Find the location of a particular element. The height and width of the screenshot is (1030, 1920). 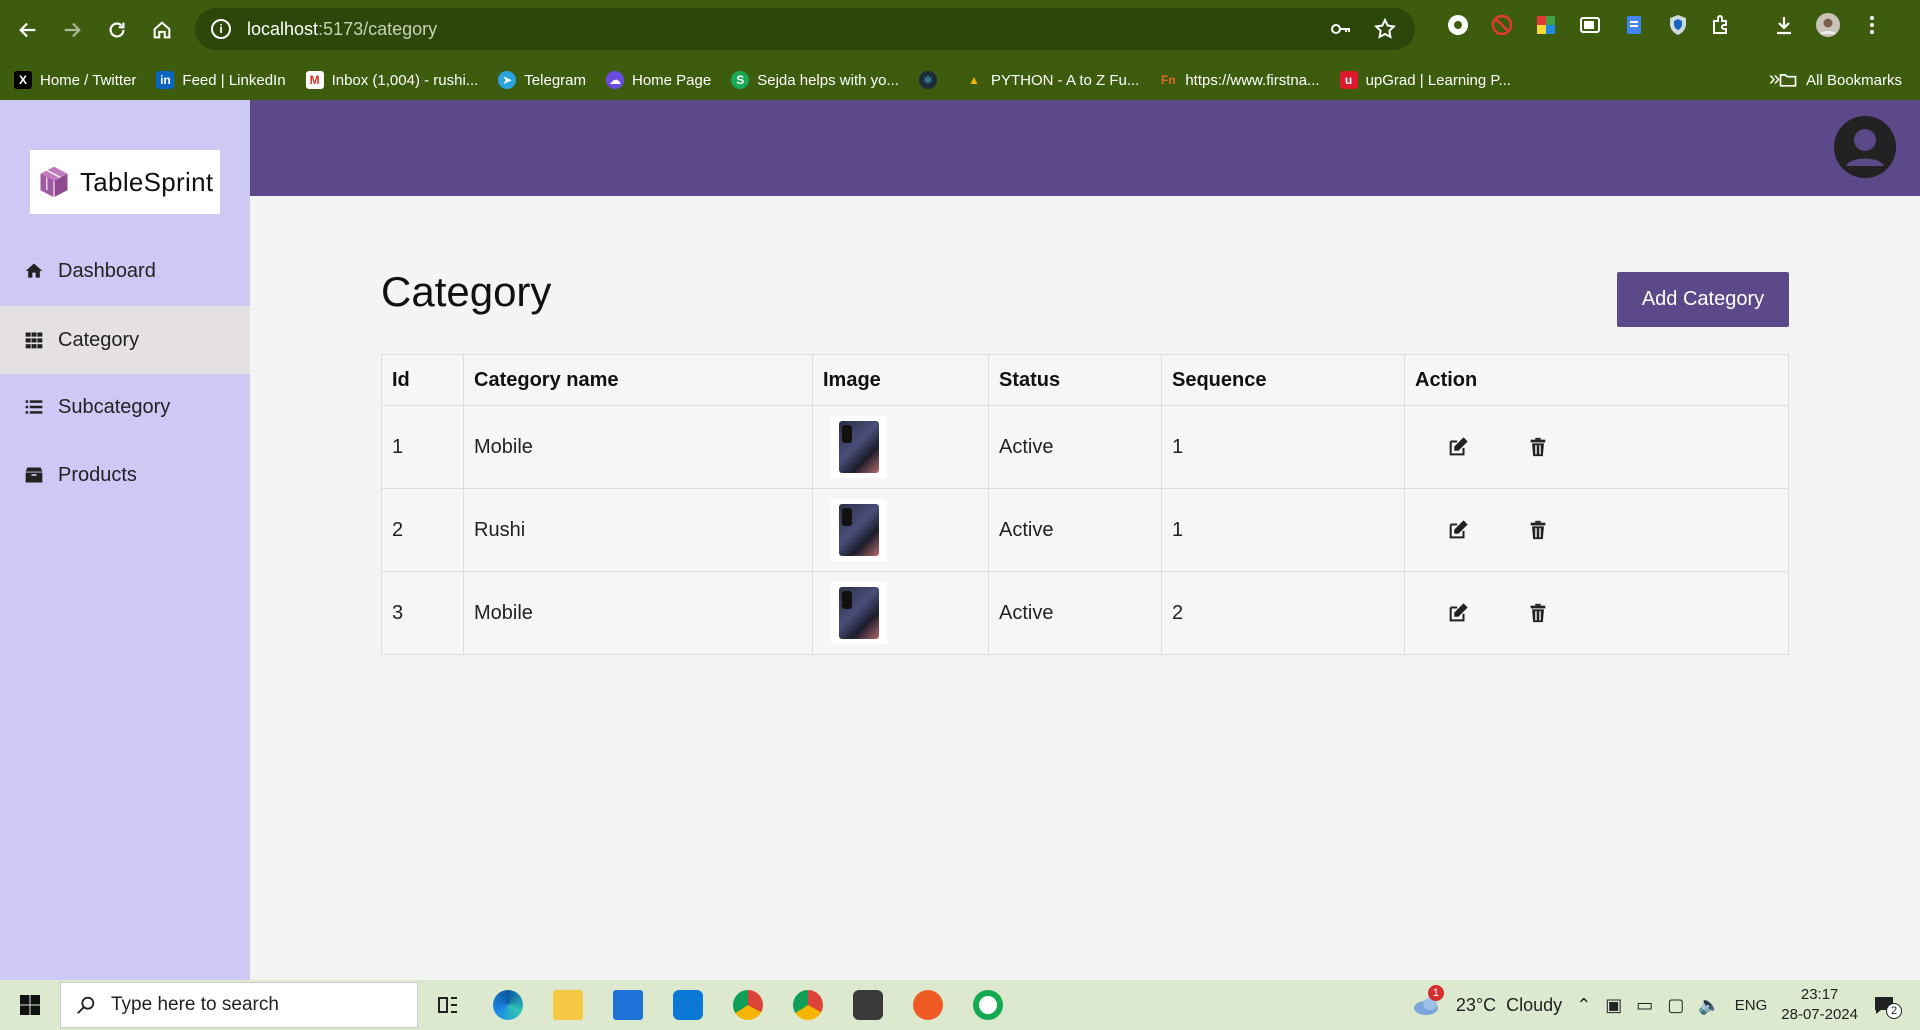

bookmark-item: ➤ Telegram is located at coordinates (542, 80).